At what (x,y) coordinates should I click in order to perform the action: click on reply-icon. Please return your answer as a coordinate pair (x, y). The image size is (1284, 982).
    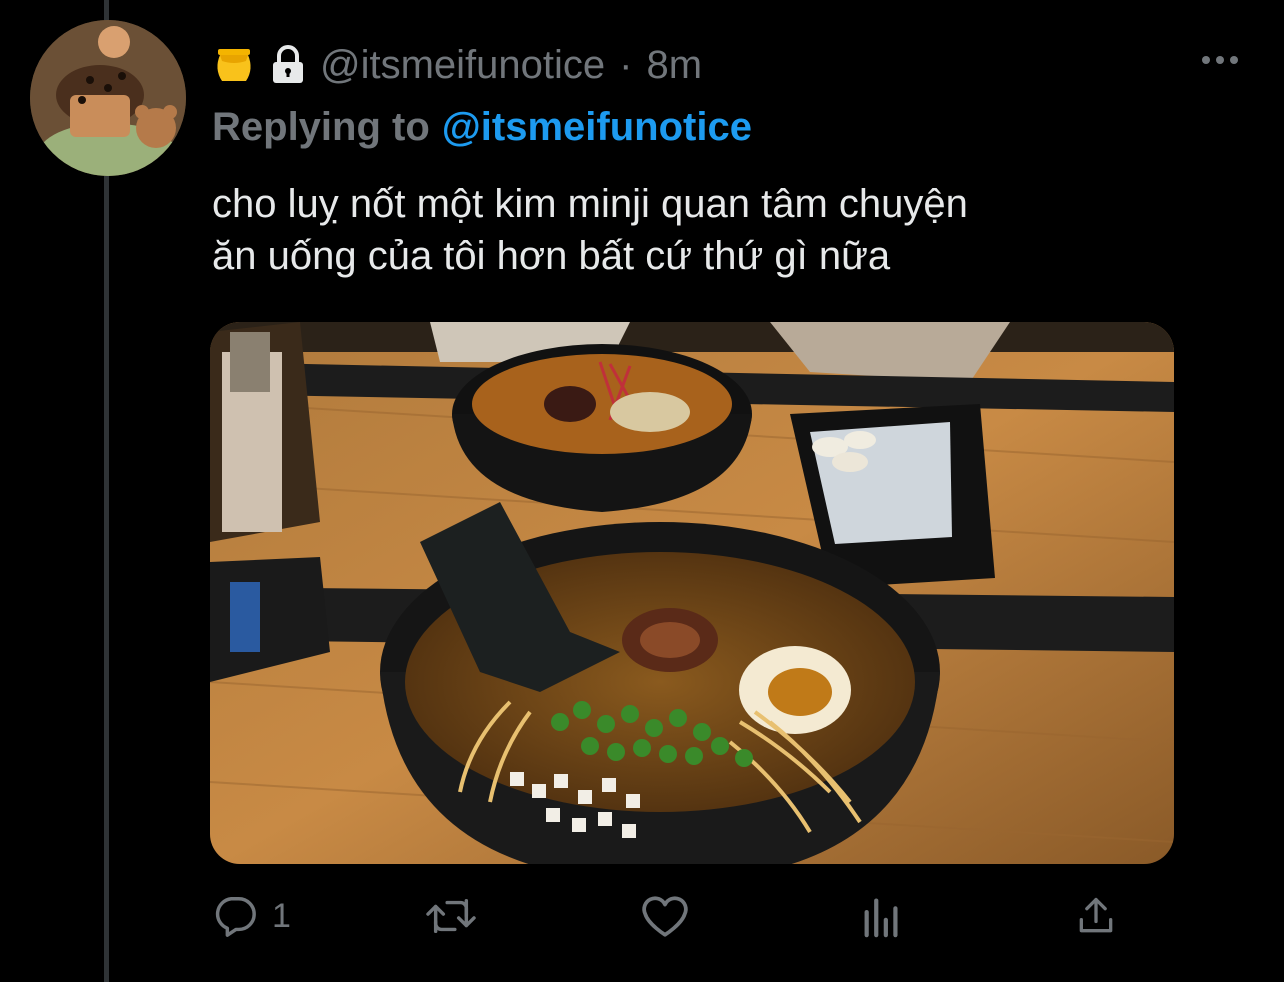
    Looking at the image, I should click on (235, 917).